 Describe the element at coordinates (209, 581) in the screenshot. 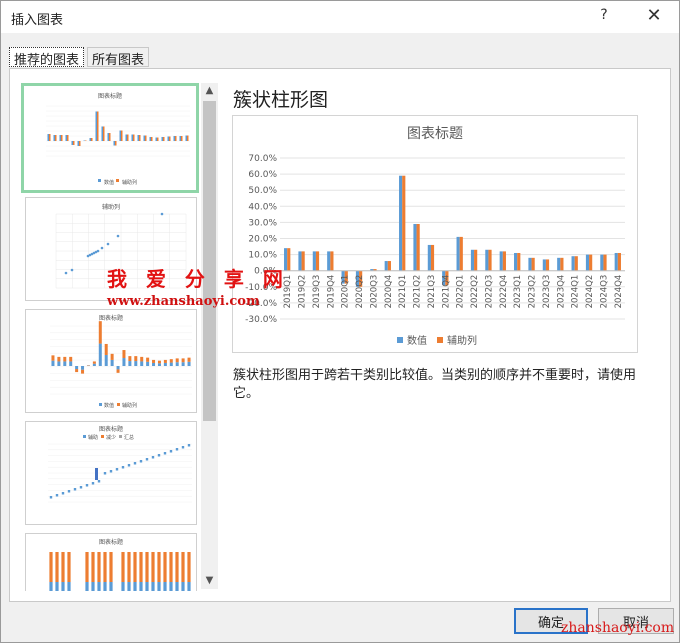

I see `scroll-down-icon: ▼` at that location.